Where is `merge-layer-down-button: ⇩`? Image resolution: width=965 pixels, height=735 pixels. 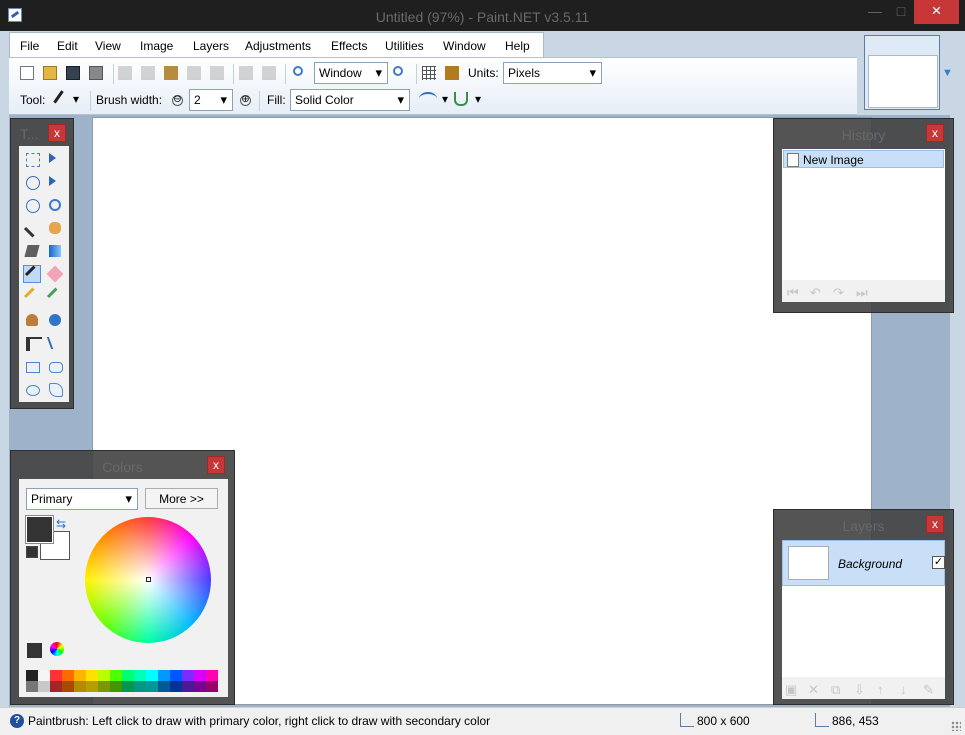 merge-layer-down-button: ⇩ is located at coordinates (861, 689).